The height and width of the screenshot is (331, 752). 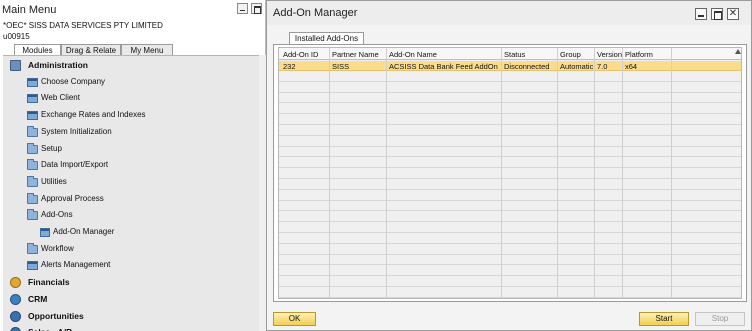 What do you see at coordinates (131, 65) in the screenshot?
I see `menu-item: Administration` at bounding box center [131, 65].